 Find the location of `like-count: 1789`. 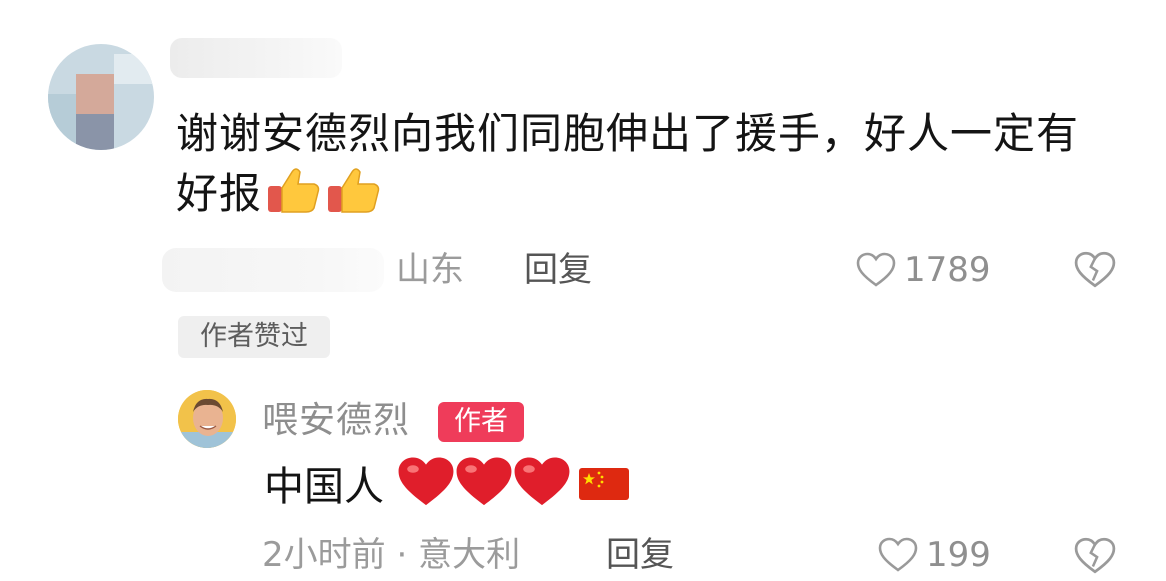

like-count: 1789 is located at coordinates (947, 270).